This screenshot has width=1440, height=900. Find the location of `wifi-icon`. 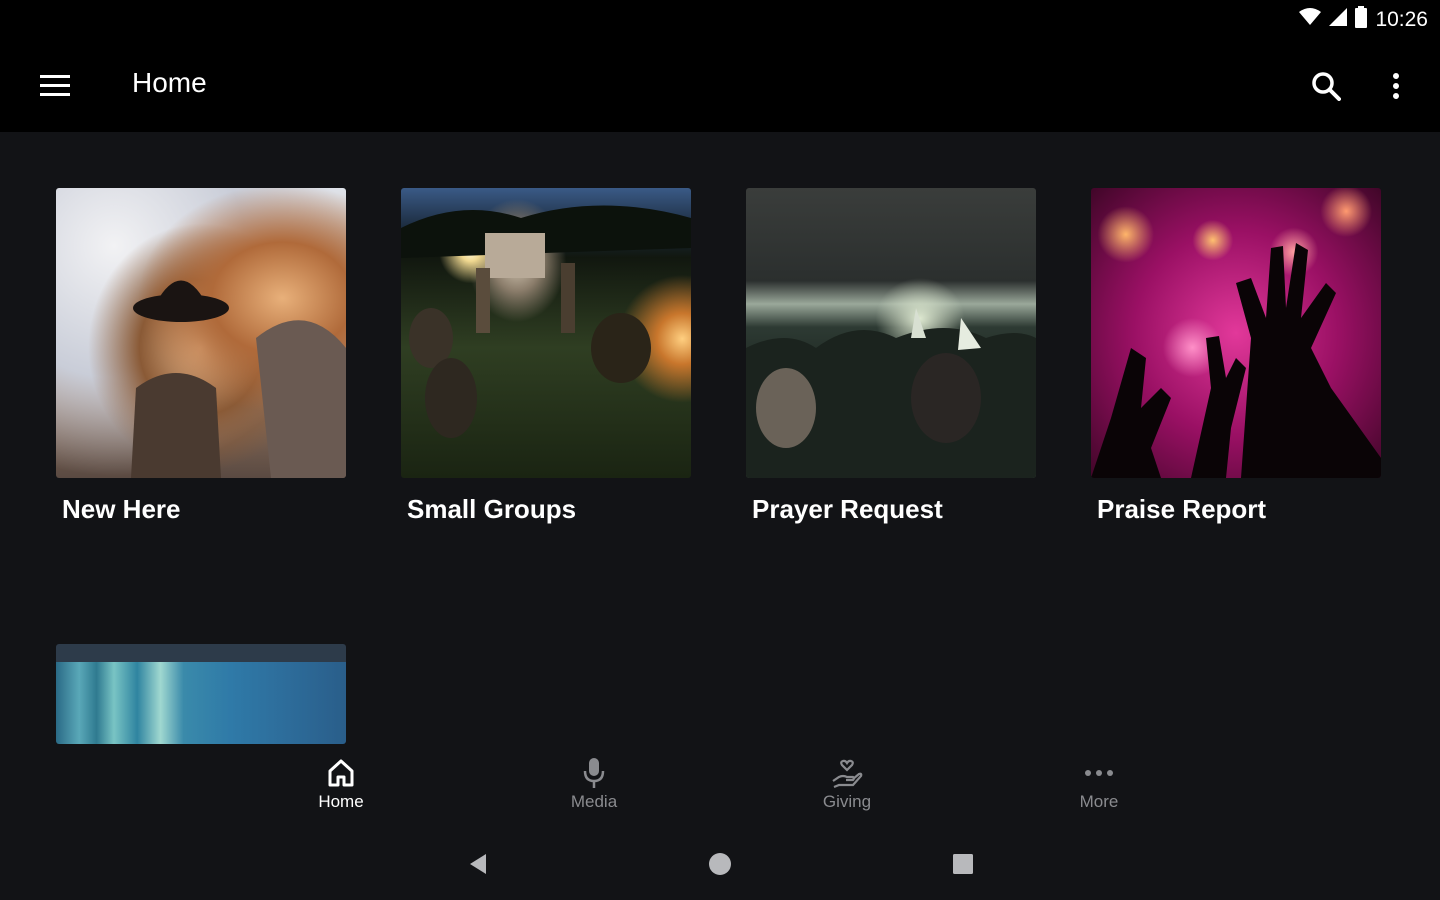

wifi-icon is located at coordinates (1310, 20).